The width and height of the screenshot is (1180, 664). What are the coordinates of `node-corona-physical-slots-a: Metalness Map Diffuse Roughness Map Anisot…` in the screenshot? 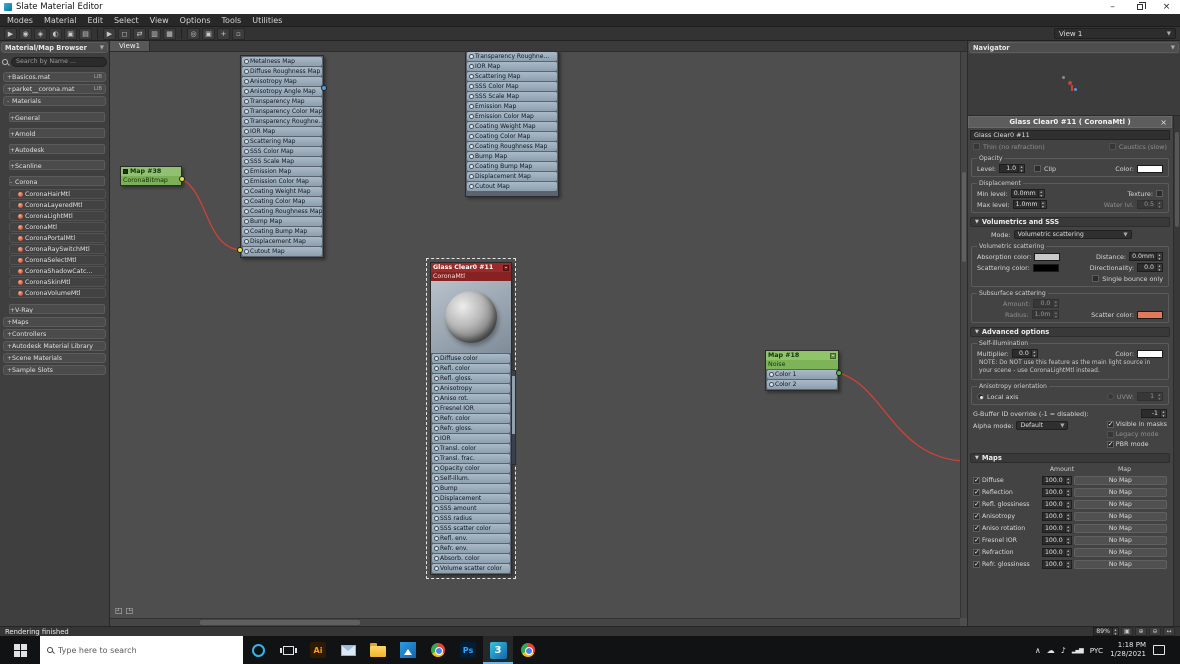 It's located at (282, 156).